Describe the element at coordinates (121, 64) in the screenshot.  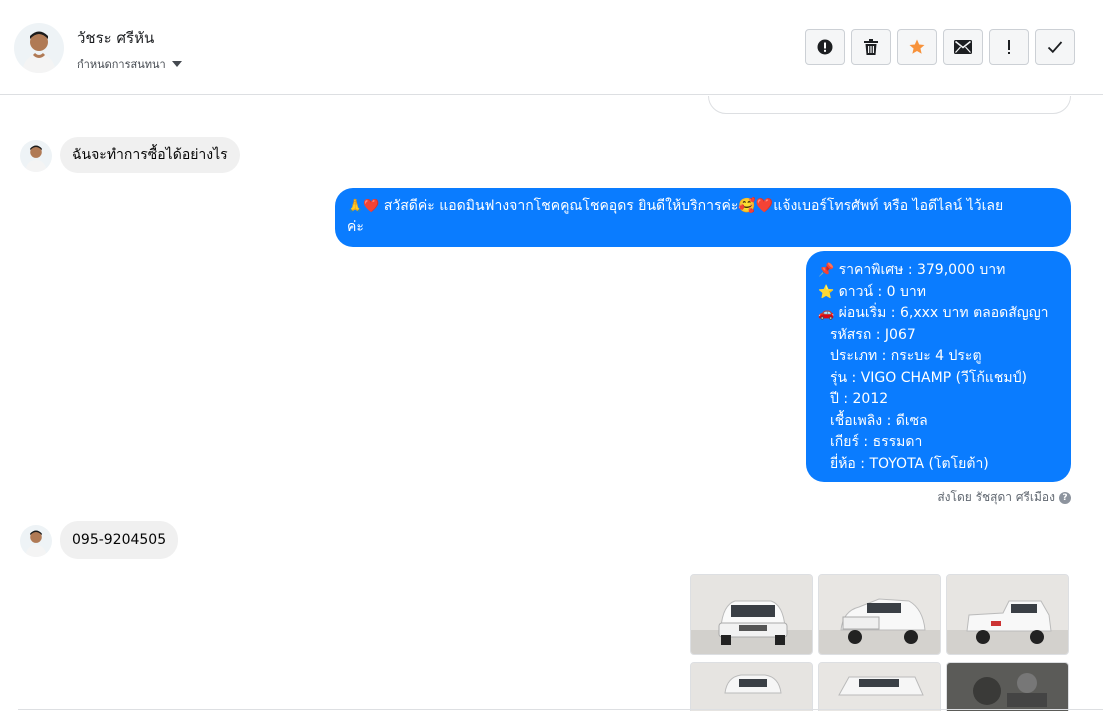
I see `assign-conversation-label: กำหนดการสนทนา` at that location.